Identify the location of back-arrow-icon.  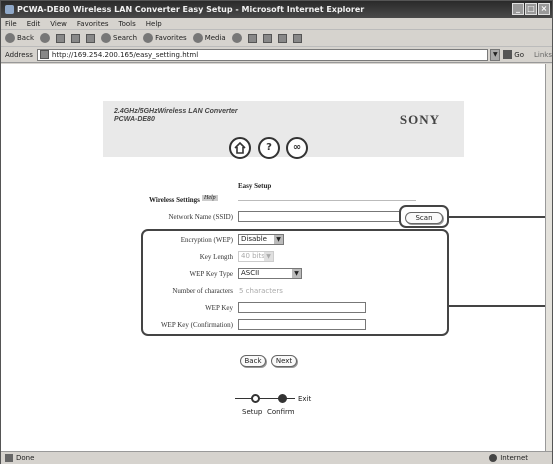
(10, 38).